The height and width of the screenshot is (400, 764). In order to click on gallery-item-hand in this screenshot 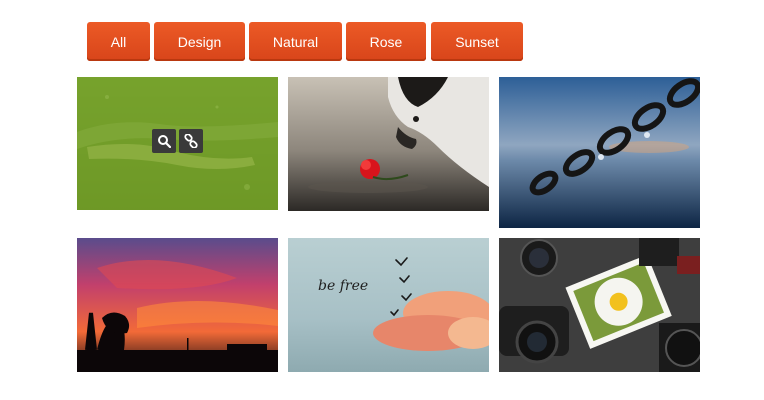, I will do `click(177, 143)`.